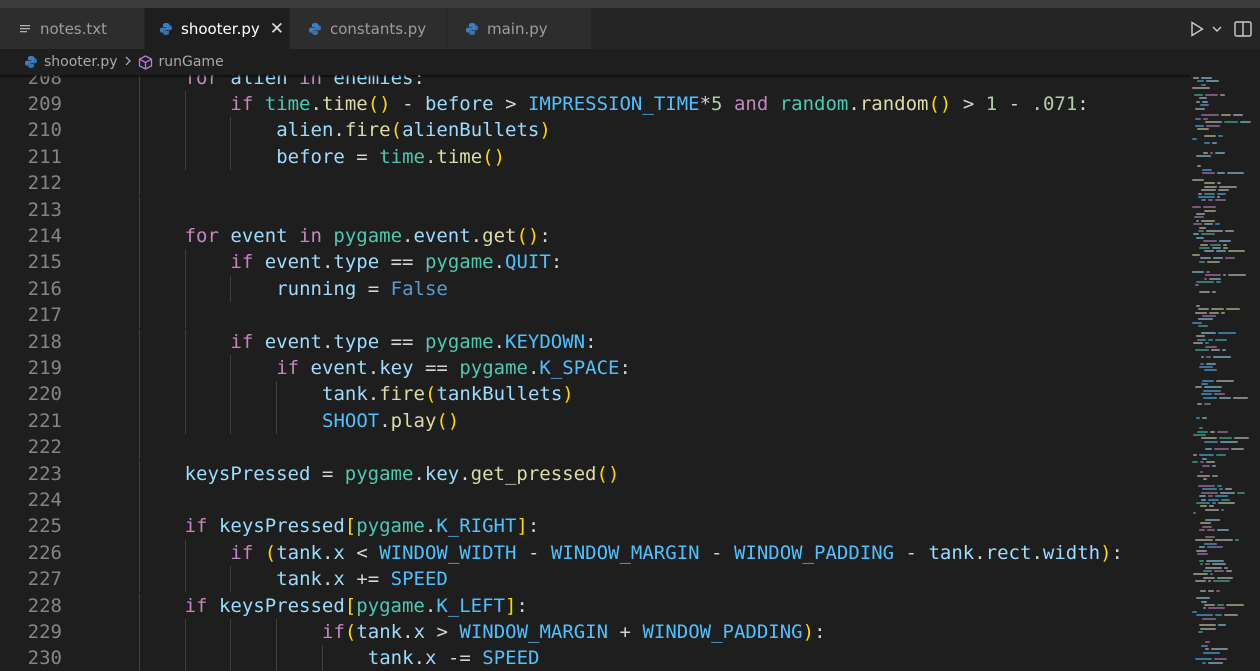  I want to click on code-line: 212, so click(595, 183).